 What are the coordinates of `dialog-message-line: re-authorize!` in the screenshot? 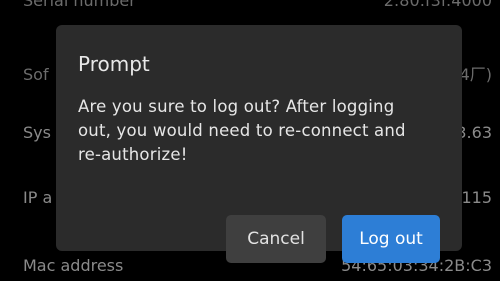 It's located at (133, 154).